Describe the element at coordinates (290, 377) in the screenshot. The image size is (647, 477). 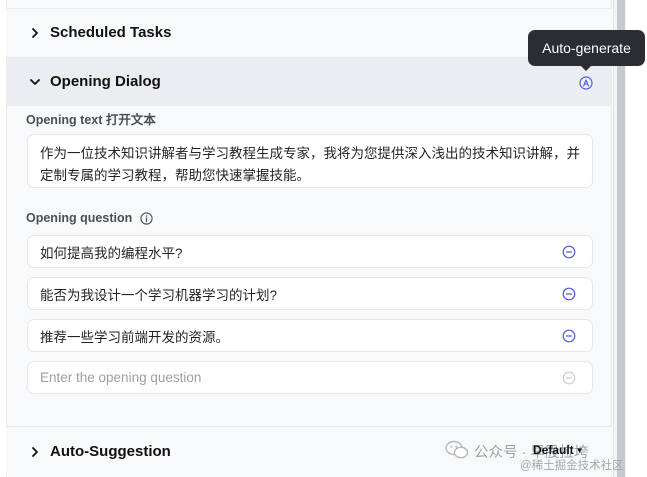
I see `opening-question-input` at that location.